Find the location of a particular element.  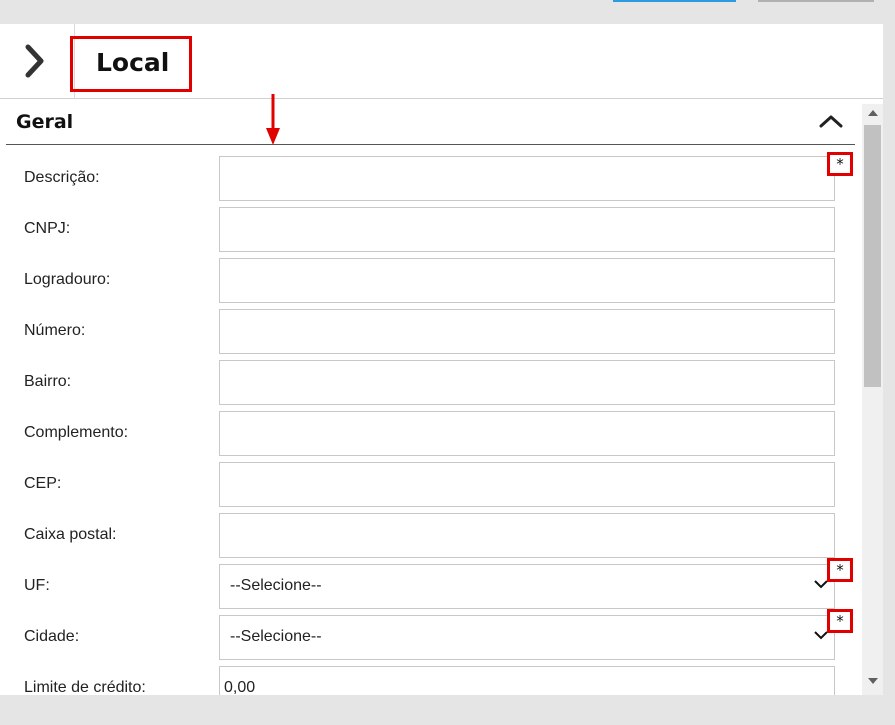

field-label: Limite de crédito: is located at coordinates (85, 687).